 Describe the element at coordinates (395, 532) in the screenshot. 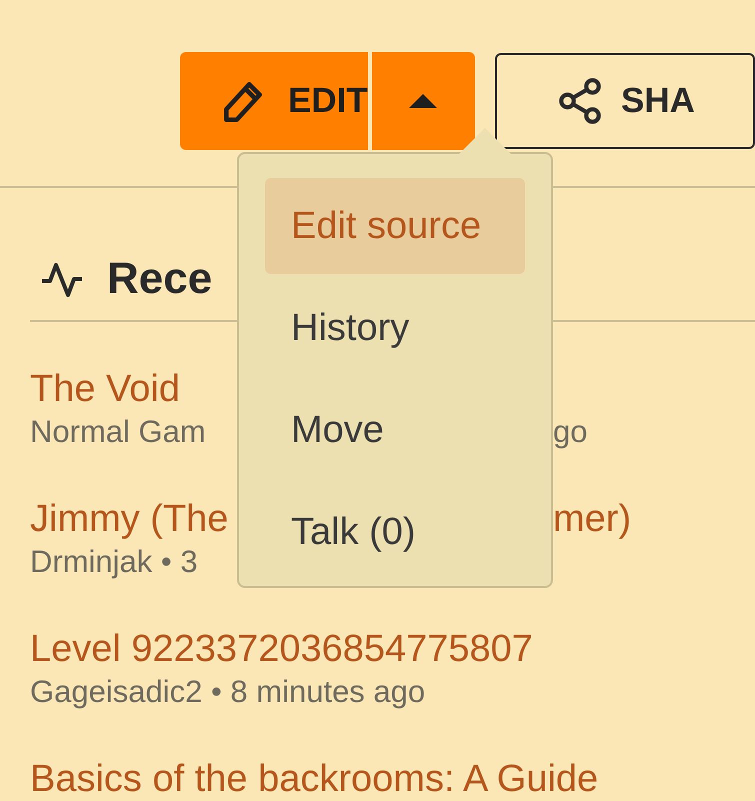

I see `menu-item: Talk (0)` at that location.